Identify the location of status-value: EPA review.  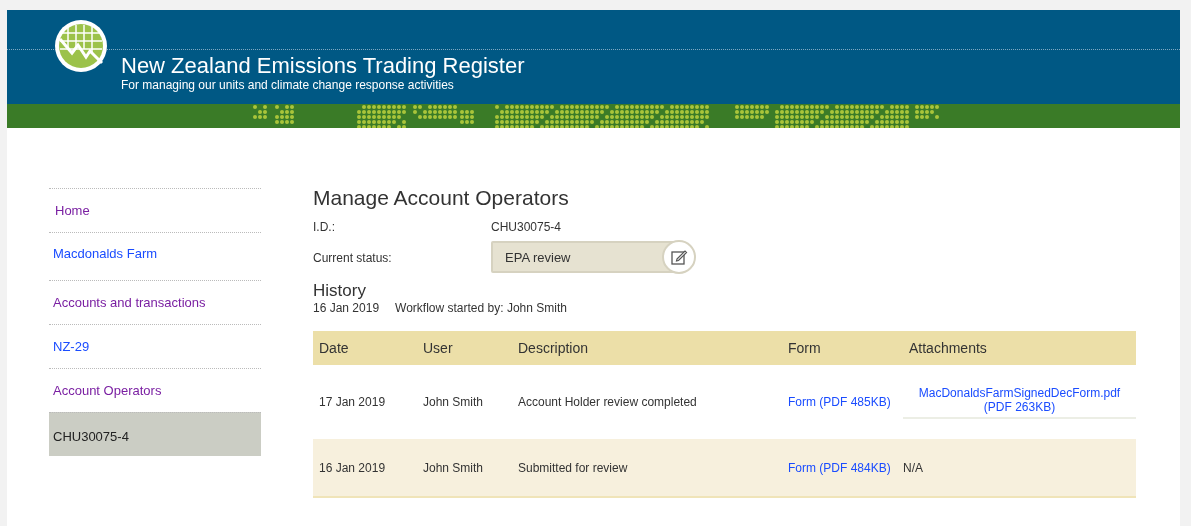
(537, 257).